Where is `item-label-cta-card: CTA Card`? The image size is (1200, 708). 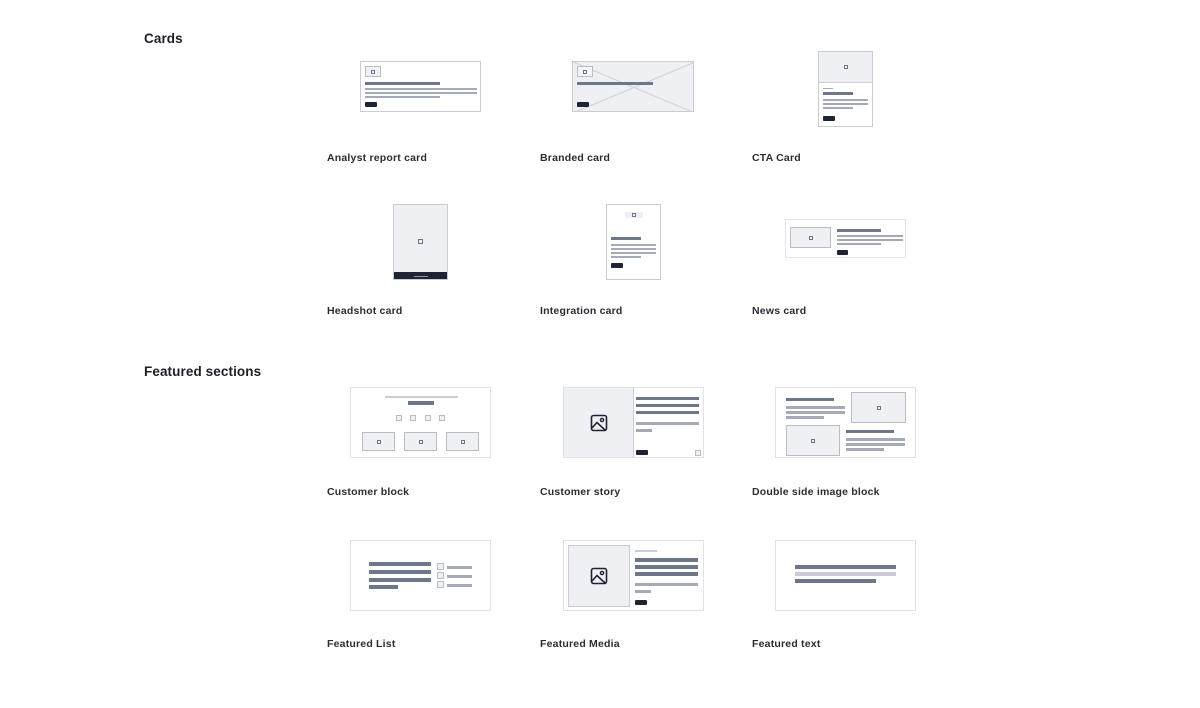 item-label-cta-card: CTA Card is located at coordinates (776, 158).